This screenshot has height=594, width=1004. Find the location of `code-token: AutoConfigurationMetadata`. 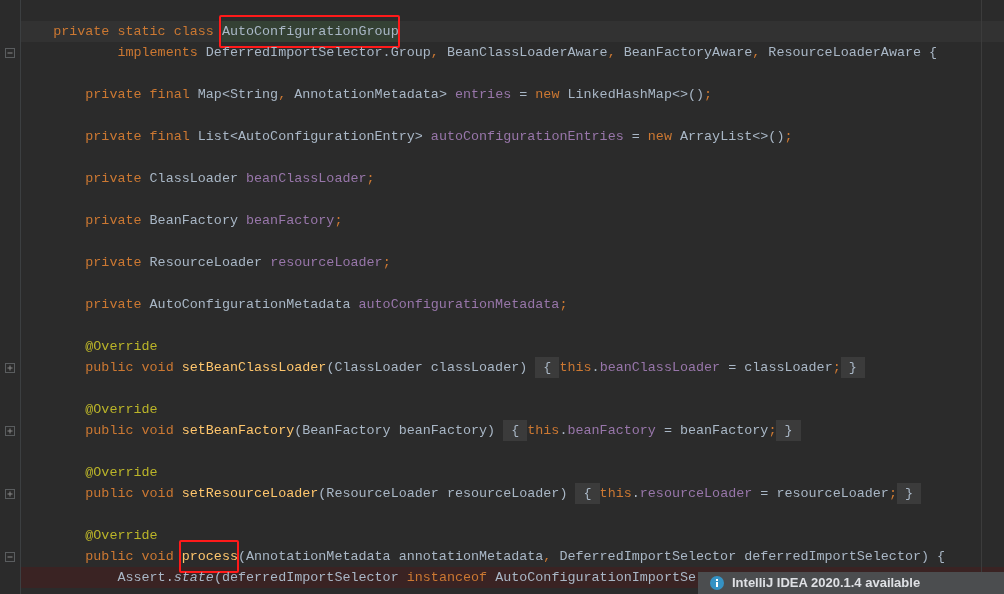

code-token: AutoConfigurationMetadata is located at coordinates (250, 305).